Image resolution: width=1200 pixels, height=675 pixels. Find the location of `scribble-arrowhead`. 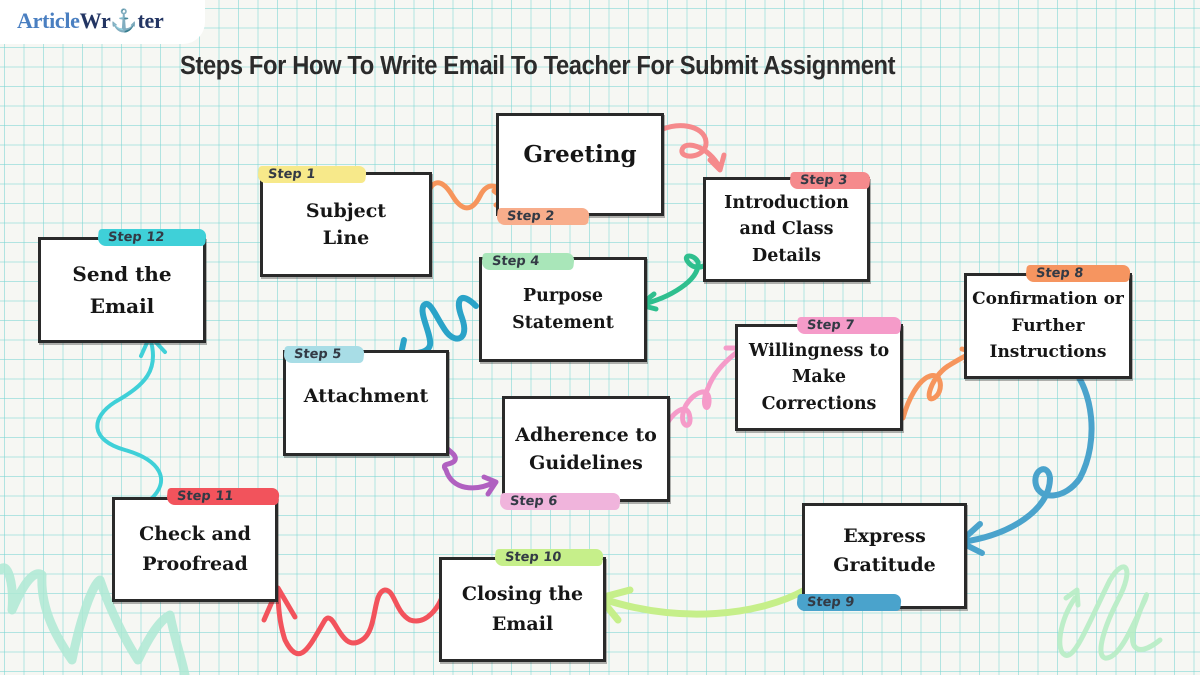

scribble-arrowhead is located at coordinates (1072, 597).